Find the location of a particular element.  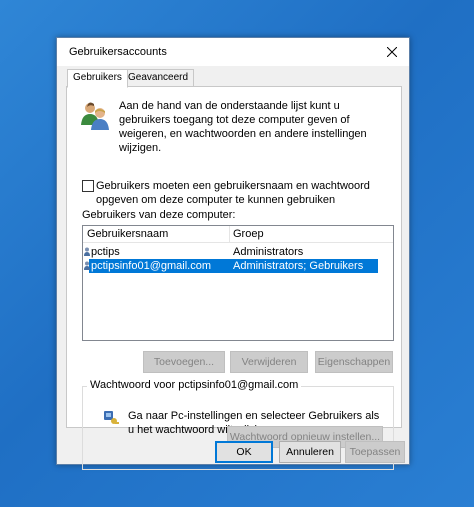

properties-button: Eigenschappen is located at coordinates (354, 362).